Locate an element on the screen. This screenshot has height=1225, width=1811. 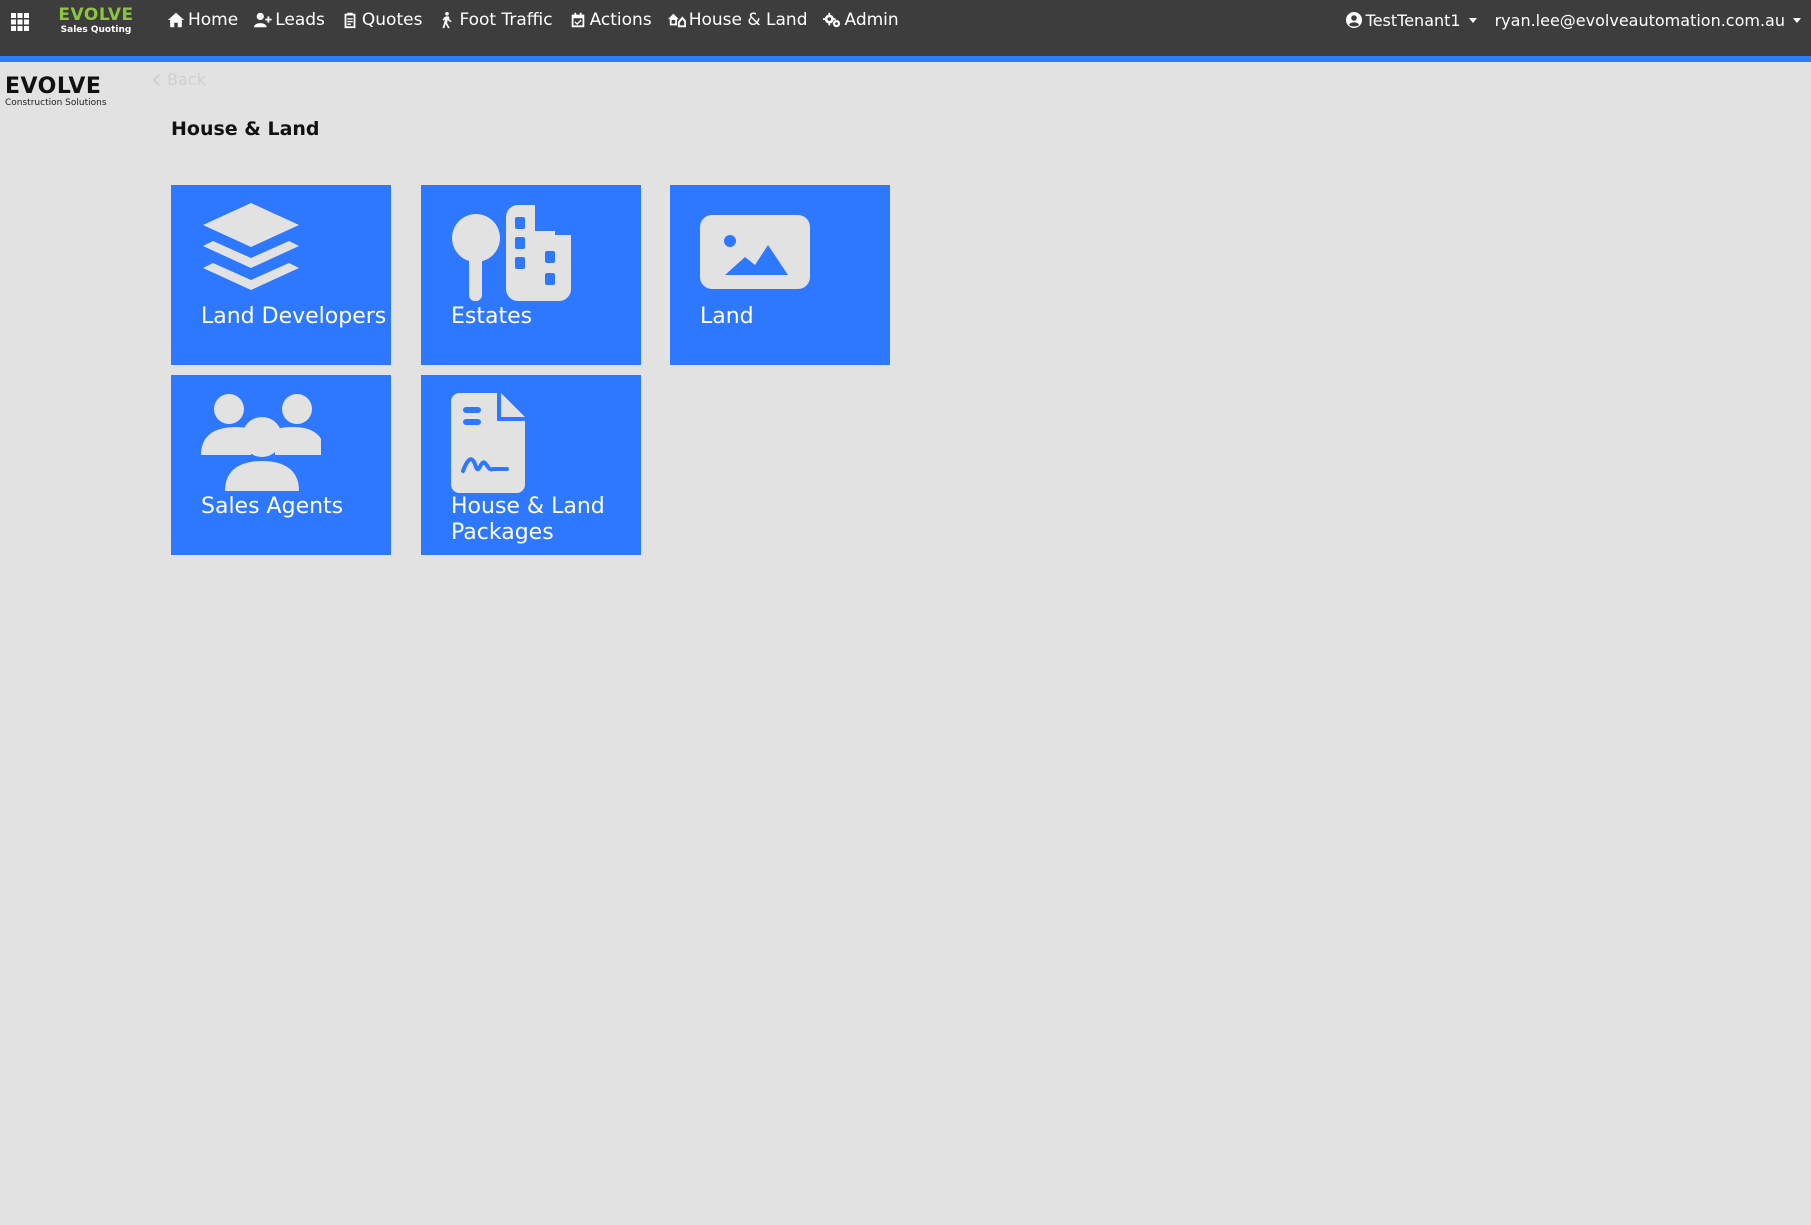
tile-land: Land is located at coordinates (780, 275).